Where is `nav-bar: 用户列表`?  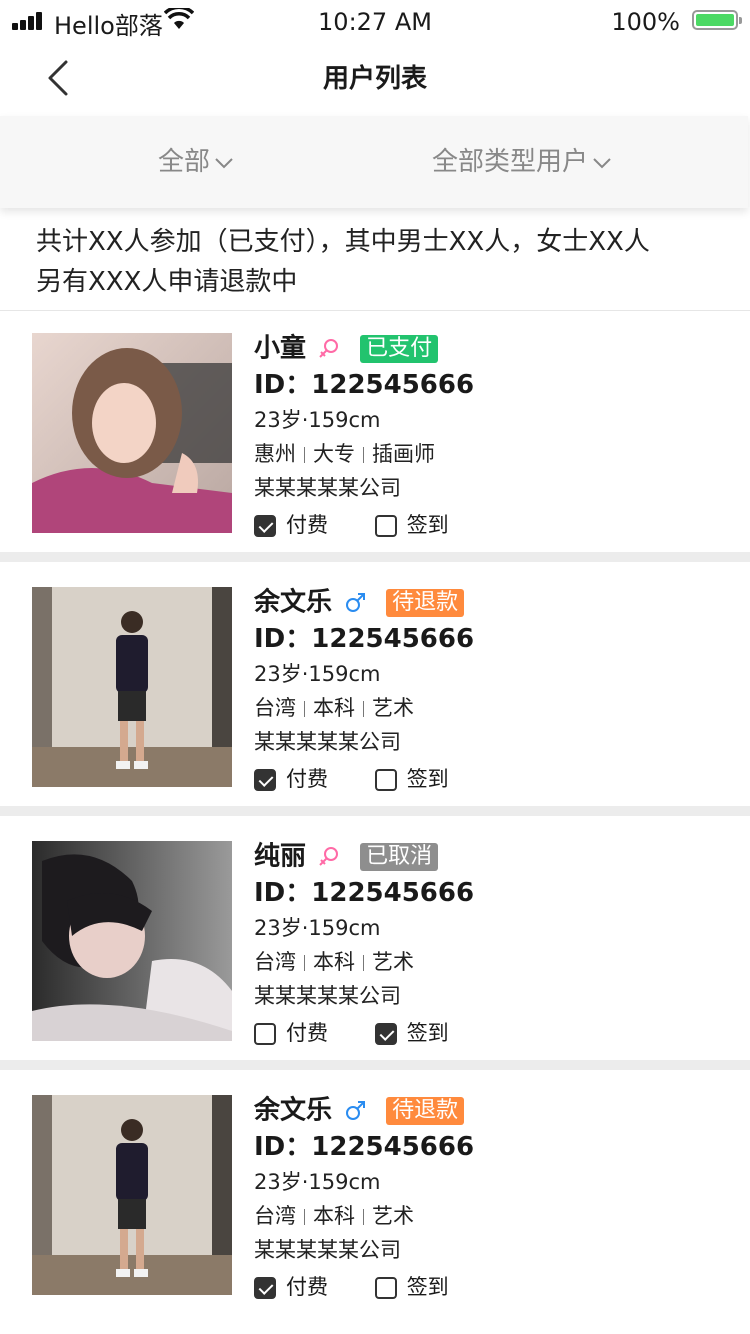 nav-bar: 用户列表 is located at coordinates (375, 79).